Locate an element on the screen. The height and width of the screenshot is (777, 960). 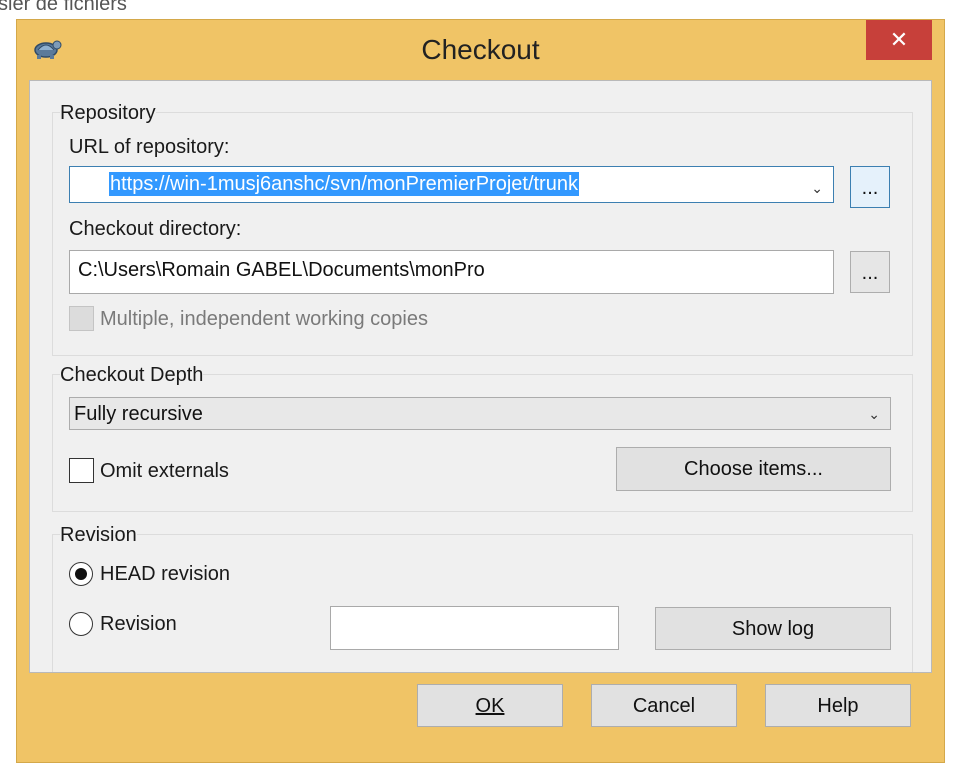
close-button: ✕ is located at coordinates (899, 40).